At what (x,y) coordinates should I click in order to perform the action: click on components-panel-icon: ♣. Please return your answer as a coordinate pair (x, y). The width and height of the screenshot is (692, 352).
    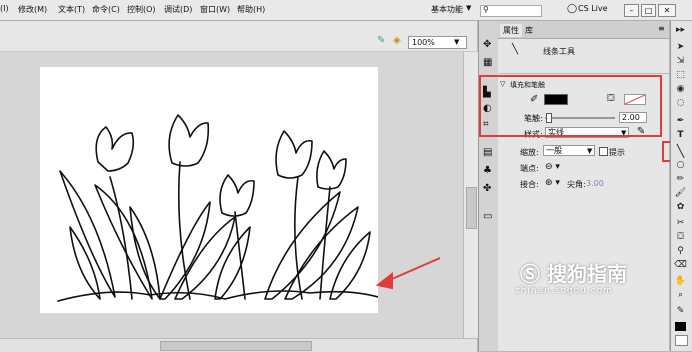
    Looking at the image, I should click on (487, 170).